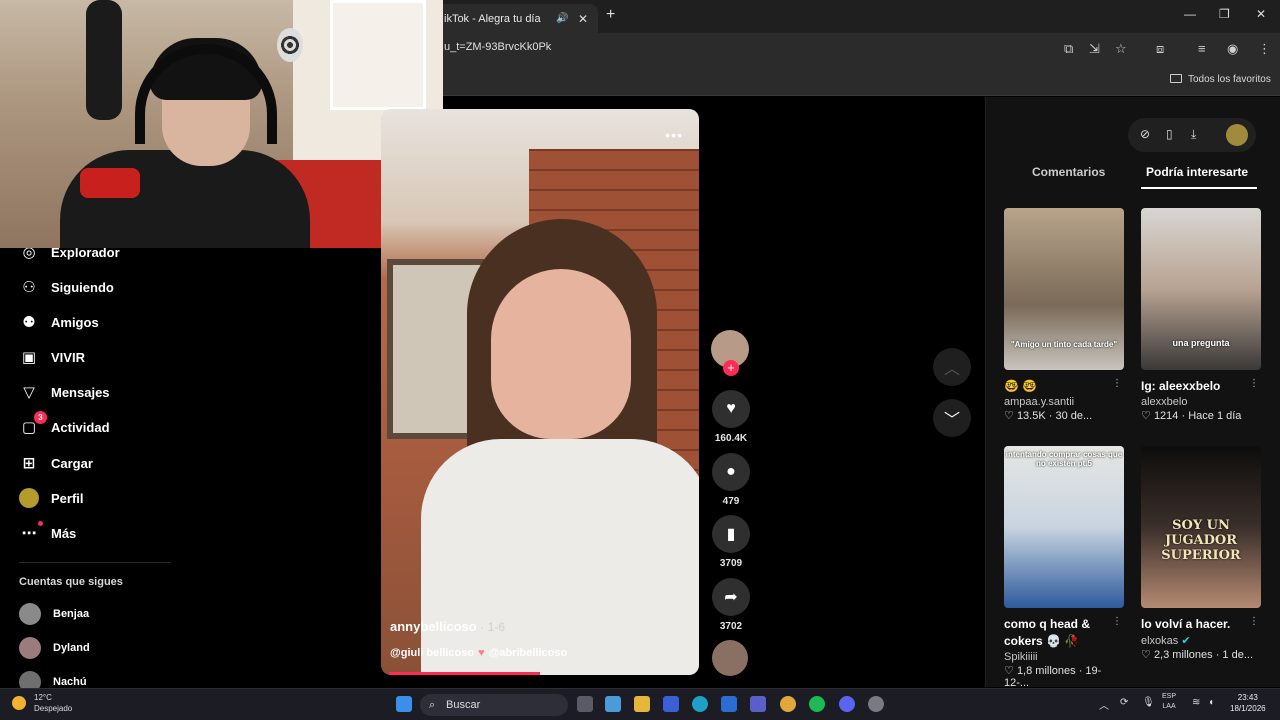 The image size is (1280, 720). What do you see at coordinates (1220, 79) in the screenshot?
I see `all-favorites: Todos los favoritos` at bounding box center [1220, 79].